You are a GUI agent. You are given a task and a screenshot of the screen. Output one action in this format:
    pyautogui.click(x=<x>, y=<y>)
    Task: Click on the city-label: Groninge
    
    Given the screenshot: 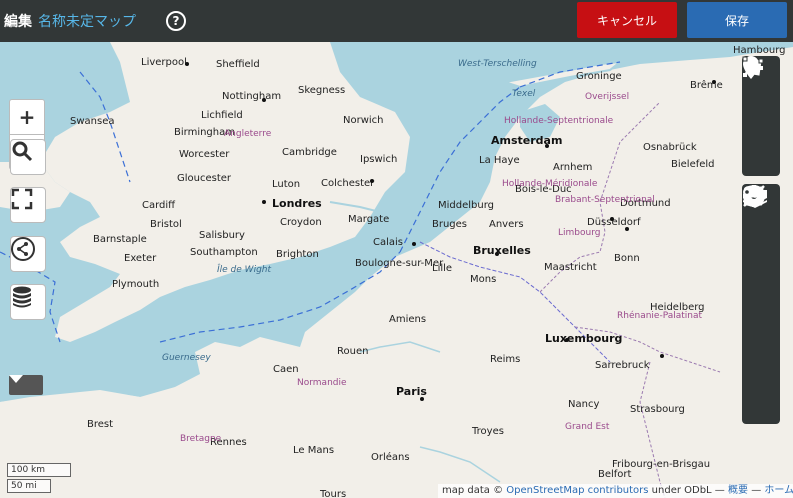 What is the action you would take?
    pyautogui.click(x=599, y=76)
    